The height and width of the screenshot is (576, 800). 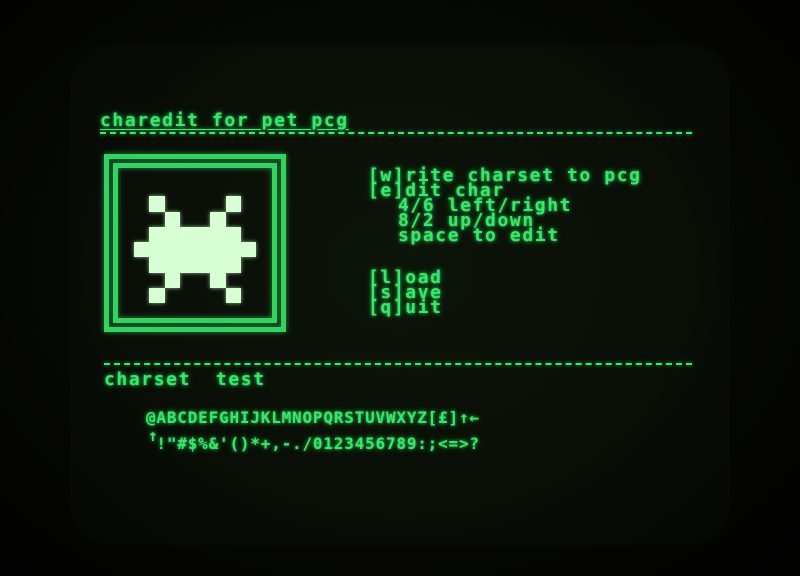 What do you see at coordinates (479, 235) in the screenshot?
I see `hint-space-edit: space to edit` at bounding box center [479, 235].